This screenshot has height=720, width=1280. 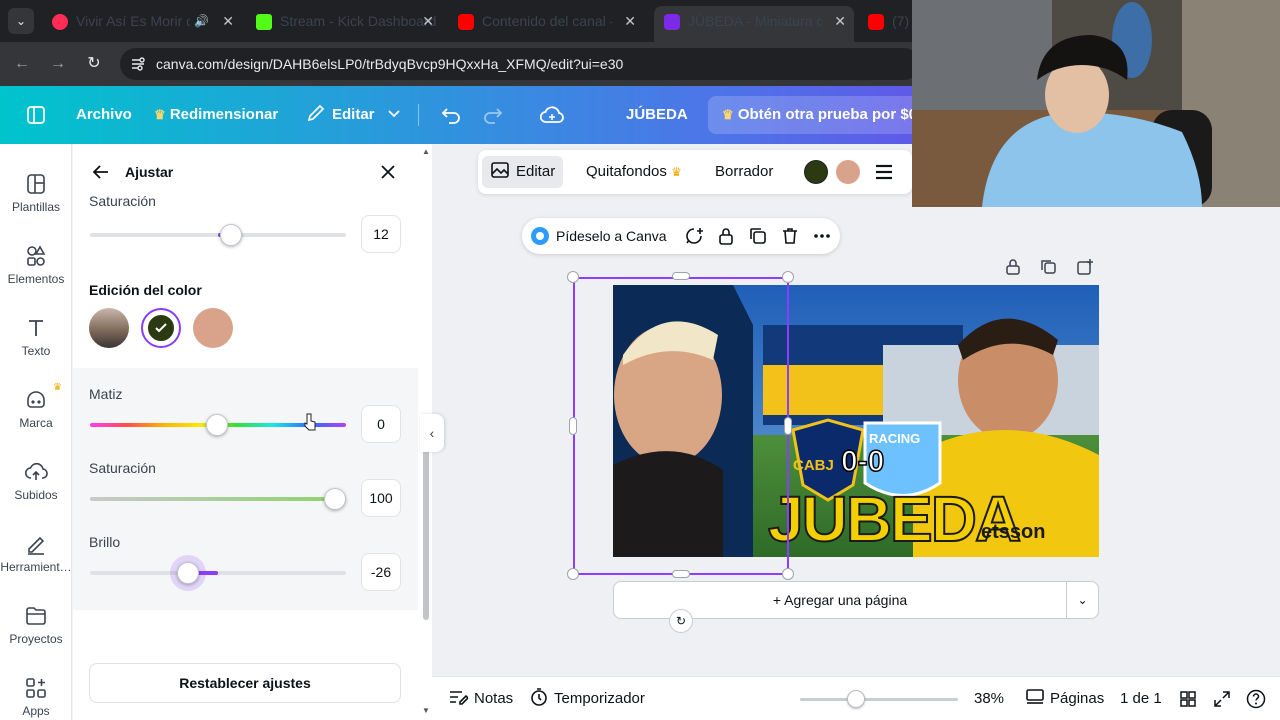 What do you see at coordinates (758, 236) in the screenshot?
I see `duplicate-icon` at bounding box center [758, 236].